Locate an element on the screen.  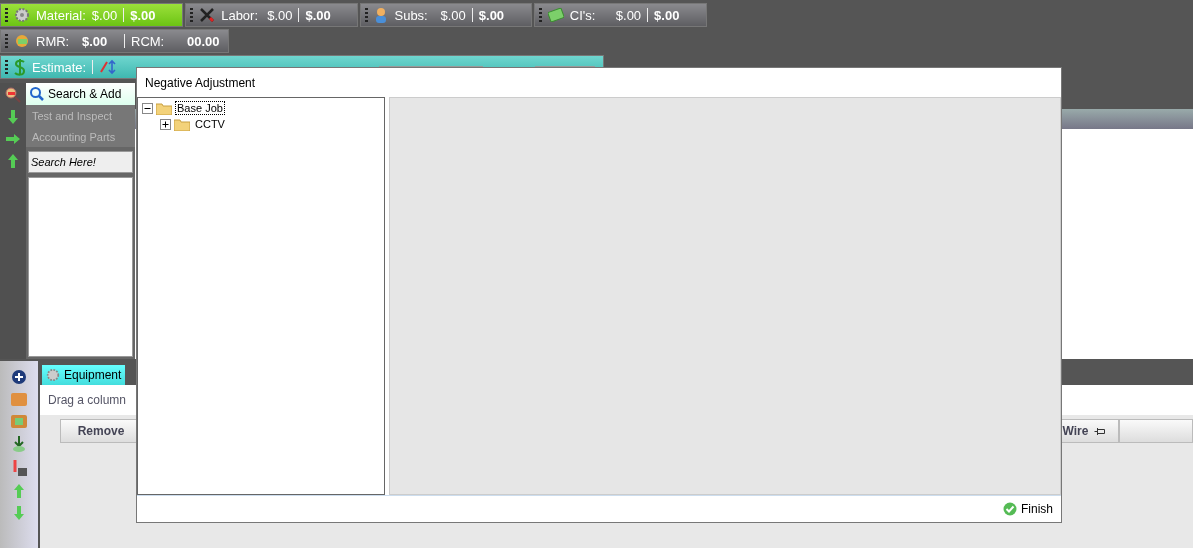
estimate-label: Estimate: is located at coordinates (59, 67).